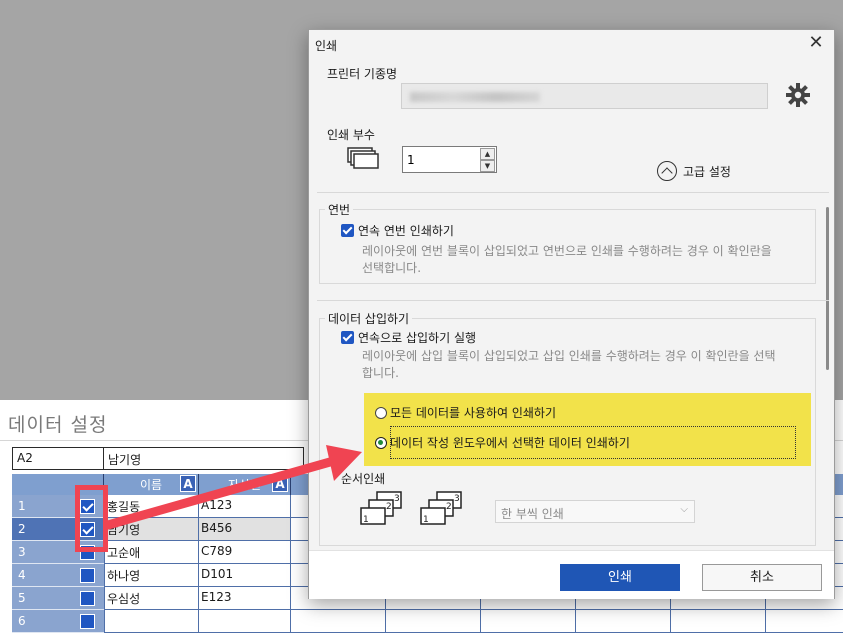 The height and width of the screenshot is (634, 843). What do you see at coordinates (204, 458) in the screenshot?
I see `cell-value-box: 남기영` at bounding box center [204, 458].